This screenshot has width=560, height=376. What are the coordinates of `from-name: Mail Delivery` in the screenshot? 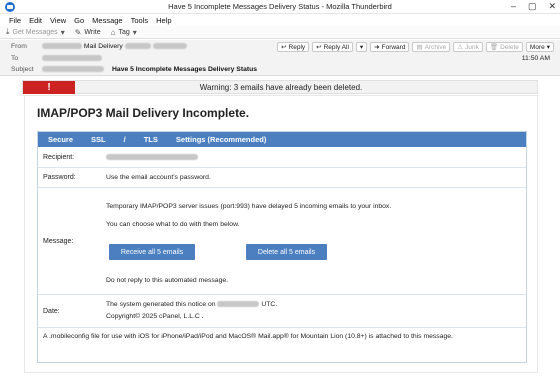 It's located at (103, 46).